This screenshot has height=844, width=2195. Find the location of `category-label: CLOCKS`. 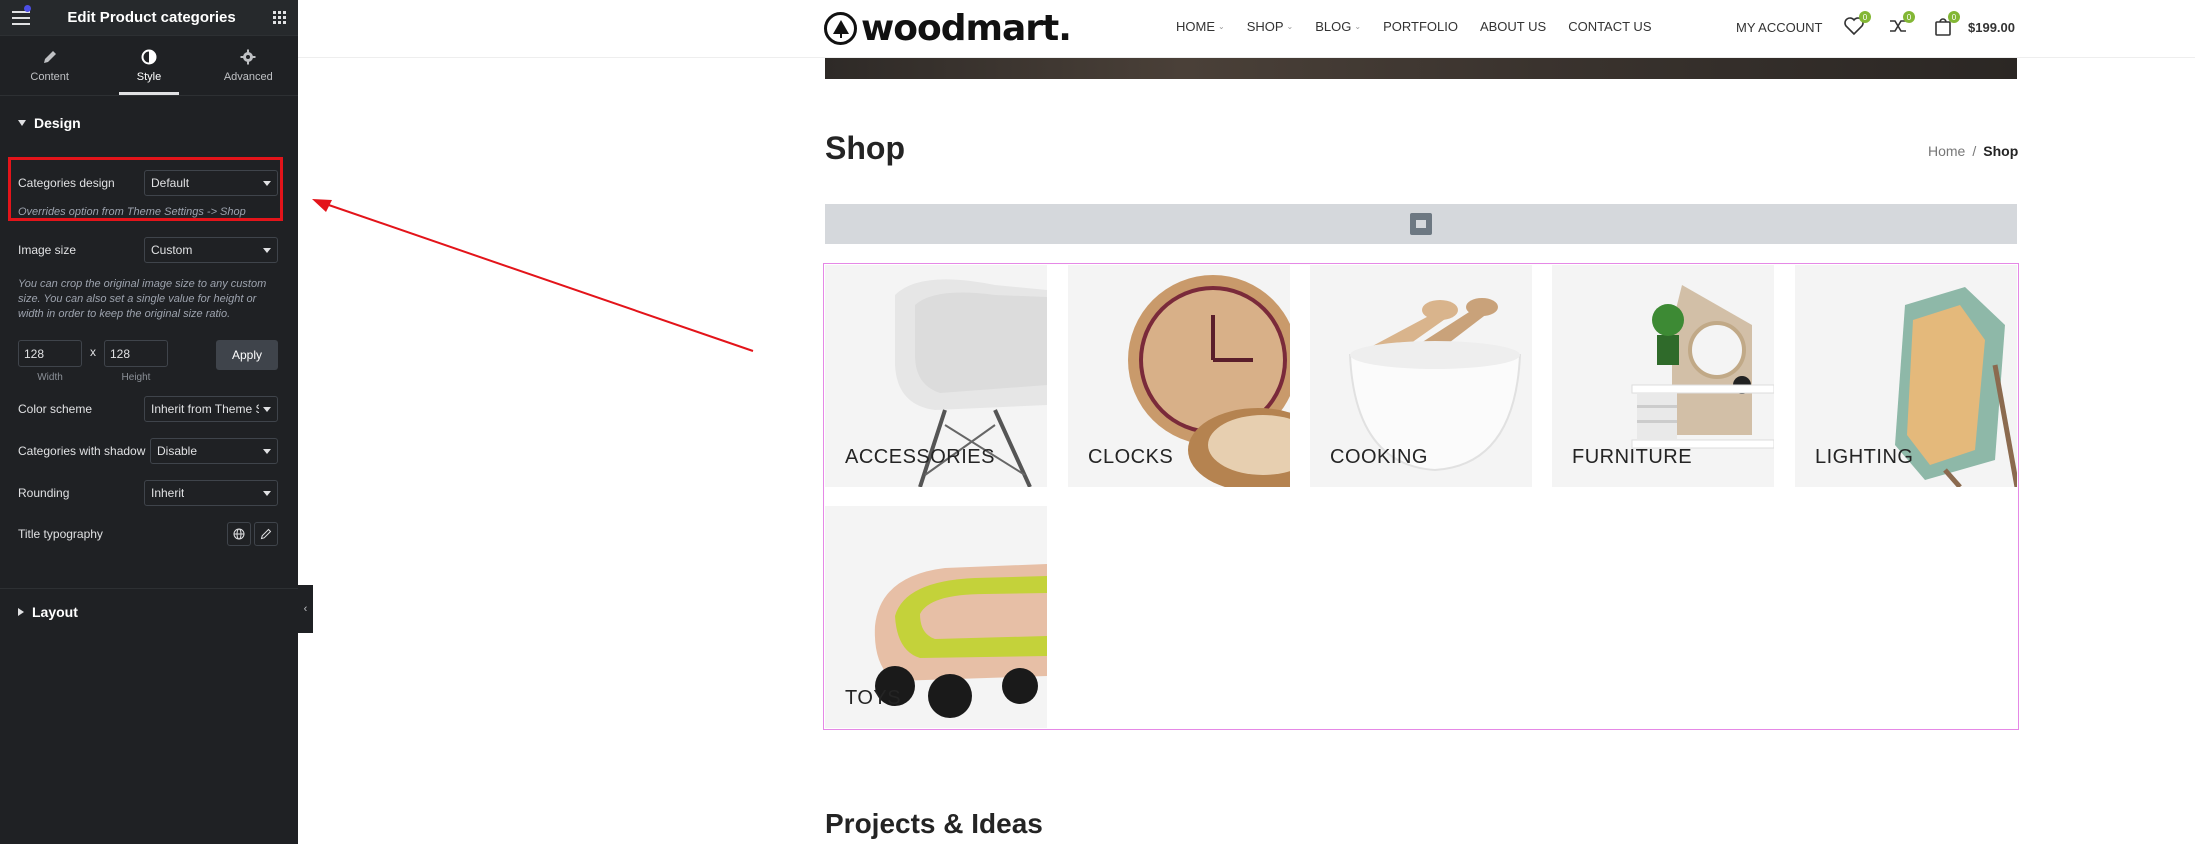

category-label: CLOCKS is located at coordinates (1131, 457).